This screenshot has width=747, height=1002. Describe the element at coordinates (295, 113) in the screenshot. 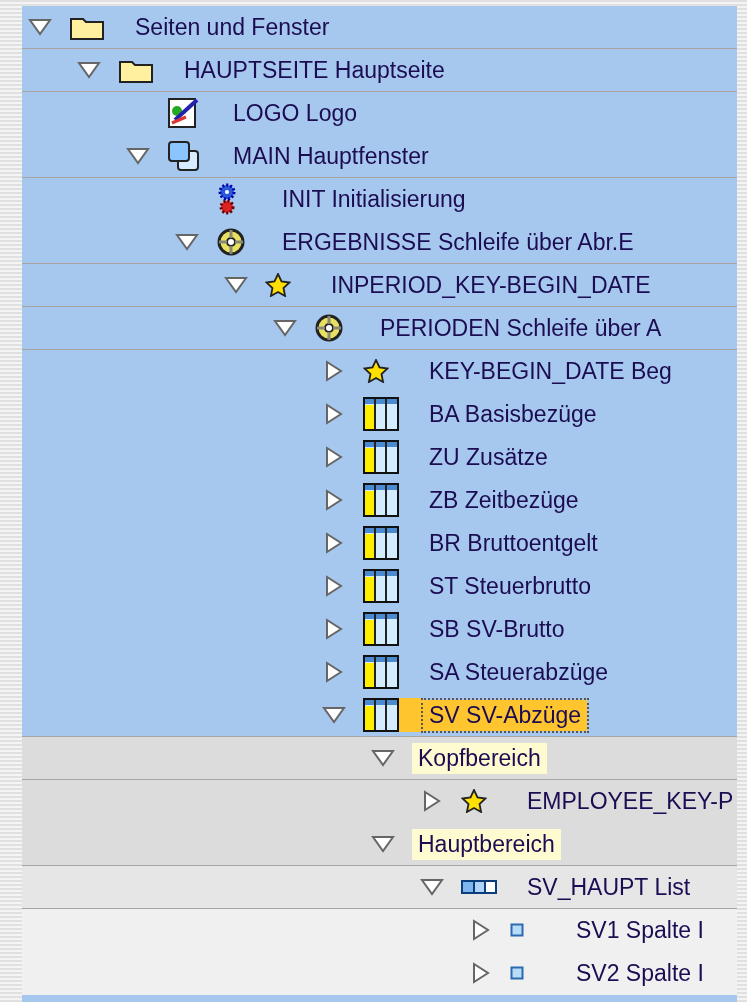

I see `tree-node-label: LOGO Logo` at that location.